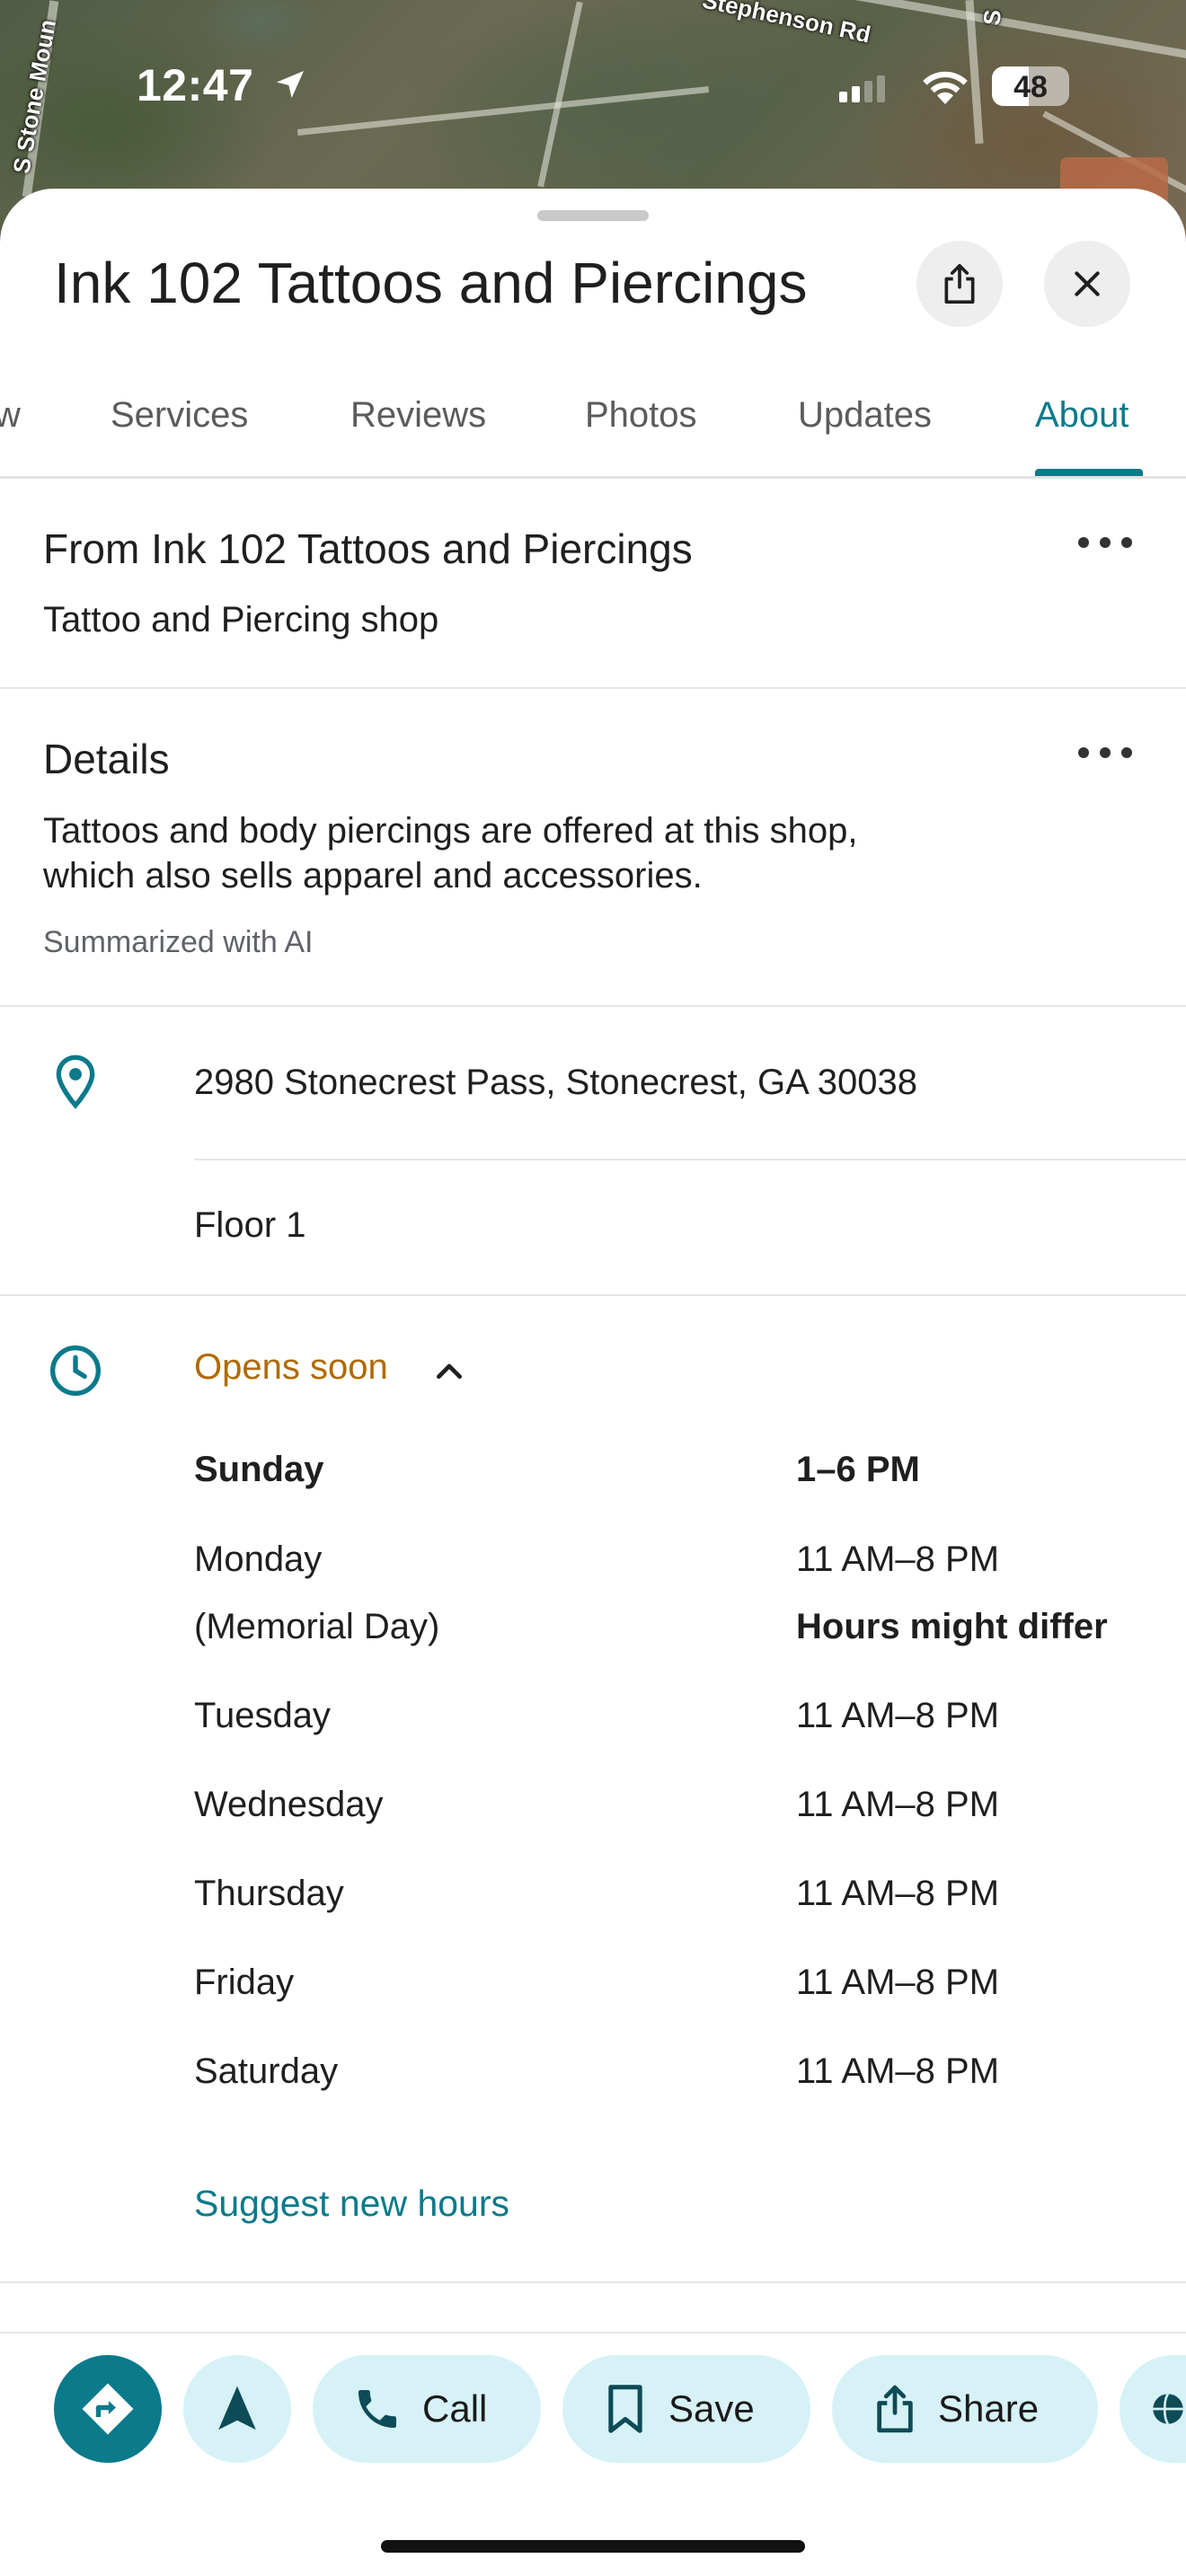 The height and width of the screenshot is (2576, 1186). What do you see at coordinates (195, 85) in the screenshot?
I see `status-time: 12:47` at bounding box center [195, 85].